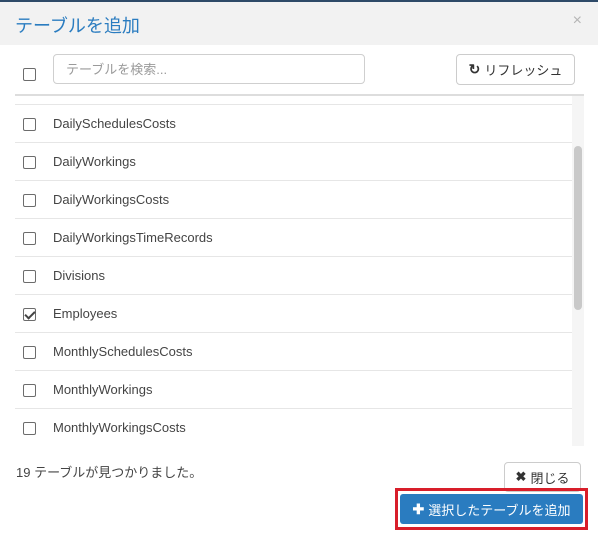 This screenshot has height=540, width=598. I want to click on close-label: 閉じる, so click(550, 478).